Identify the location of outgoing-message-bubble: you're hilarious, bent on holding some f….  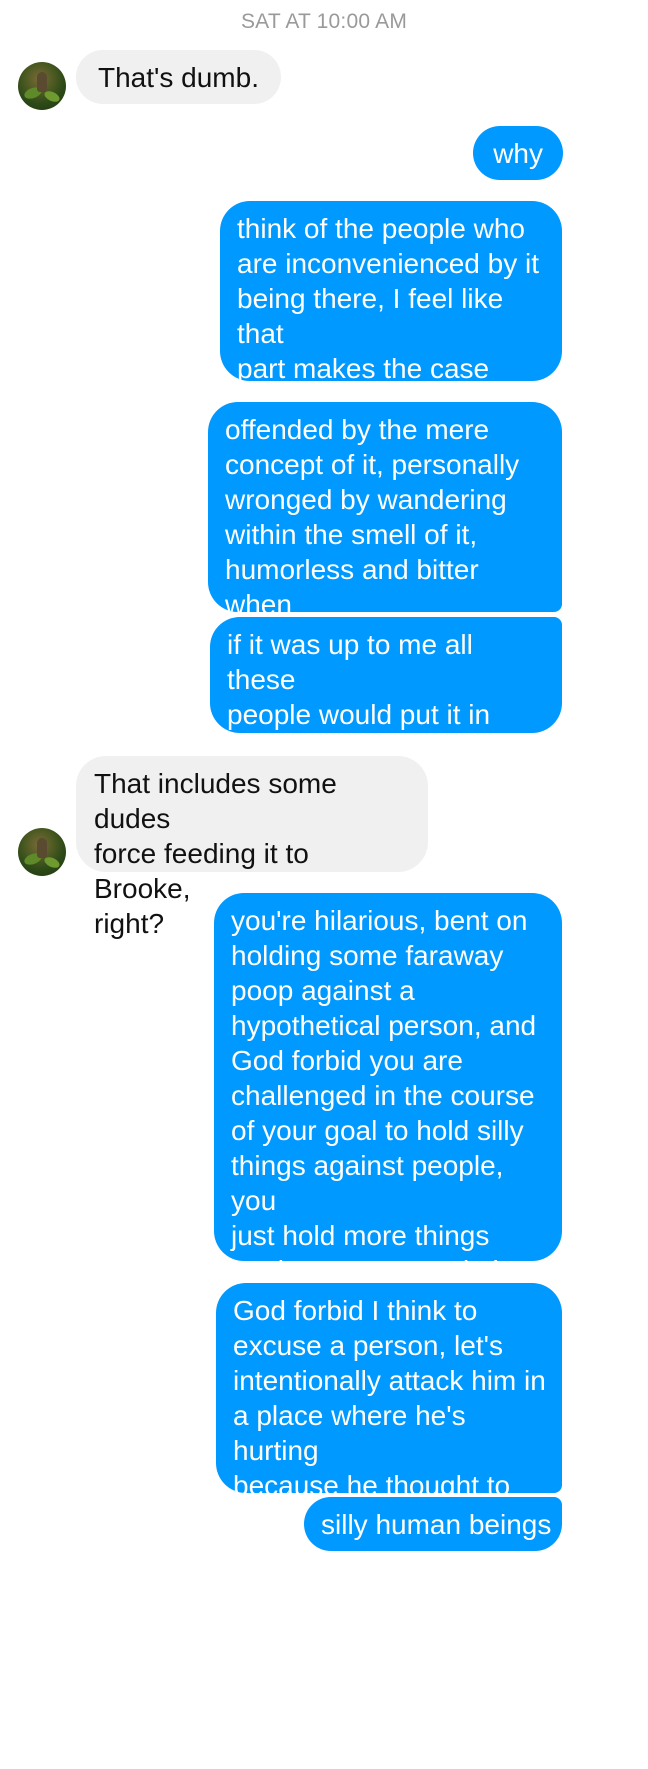
(388, 1107).